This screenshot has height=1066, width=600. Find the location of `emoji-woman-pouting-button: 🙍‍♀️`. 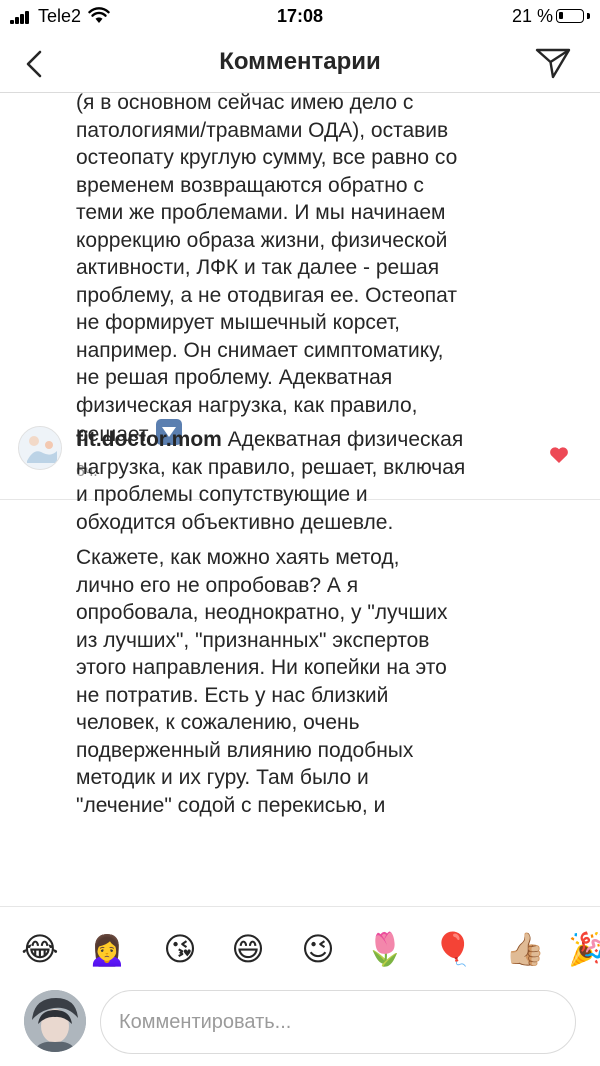

emoji-woman-pouting-button: 🙍‍♀️ is located at coordinates (107, 949).